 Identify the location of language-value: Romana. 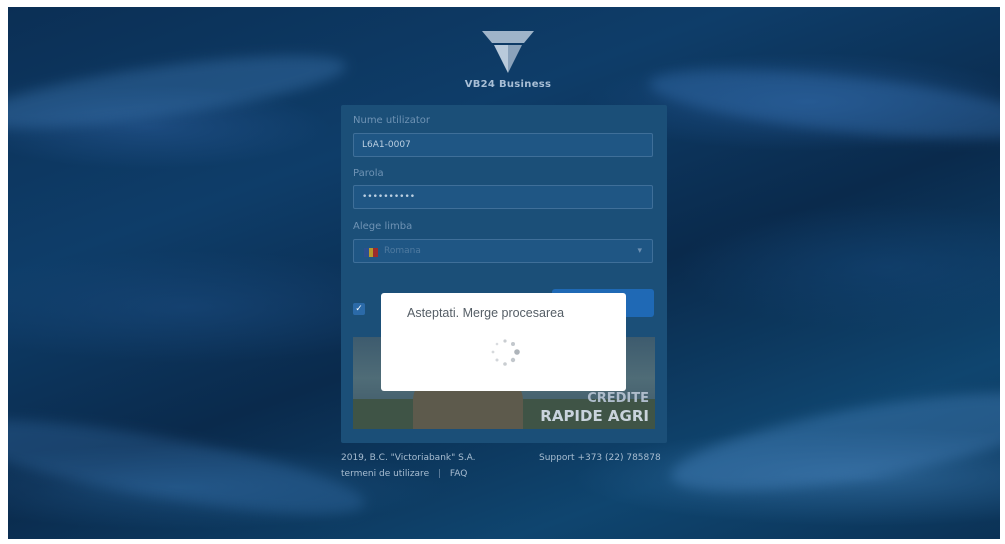
(402, 251).